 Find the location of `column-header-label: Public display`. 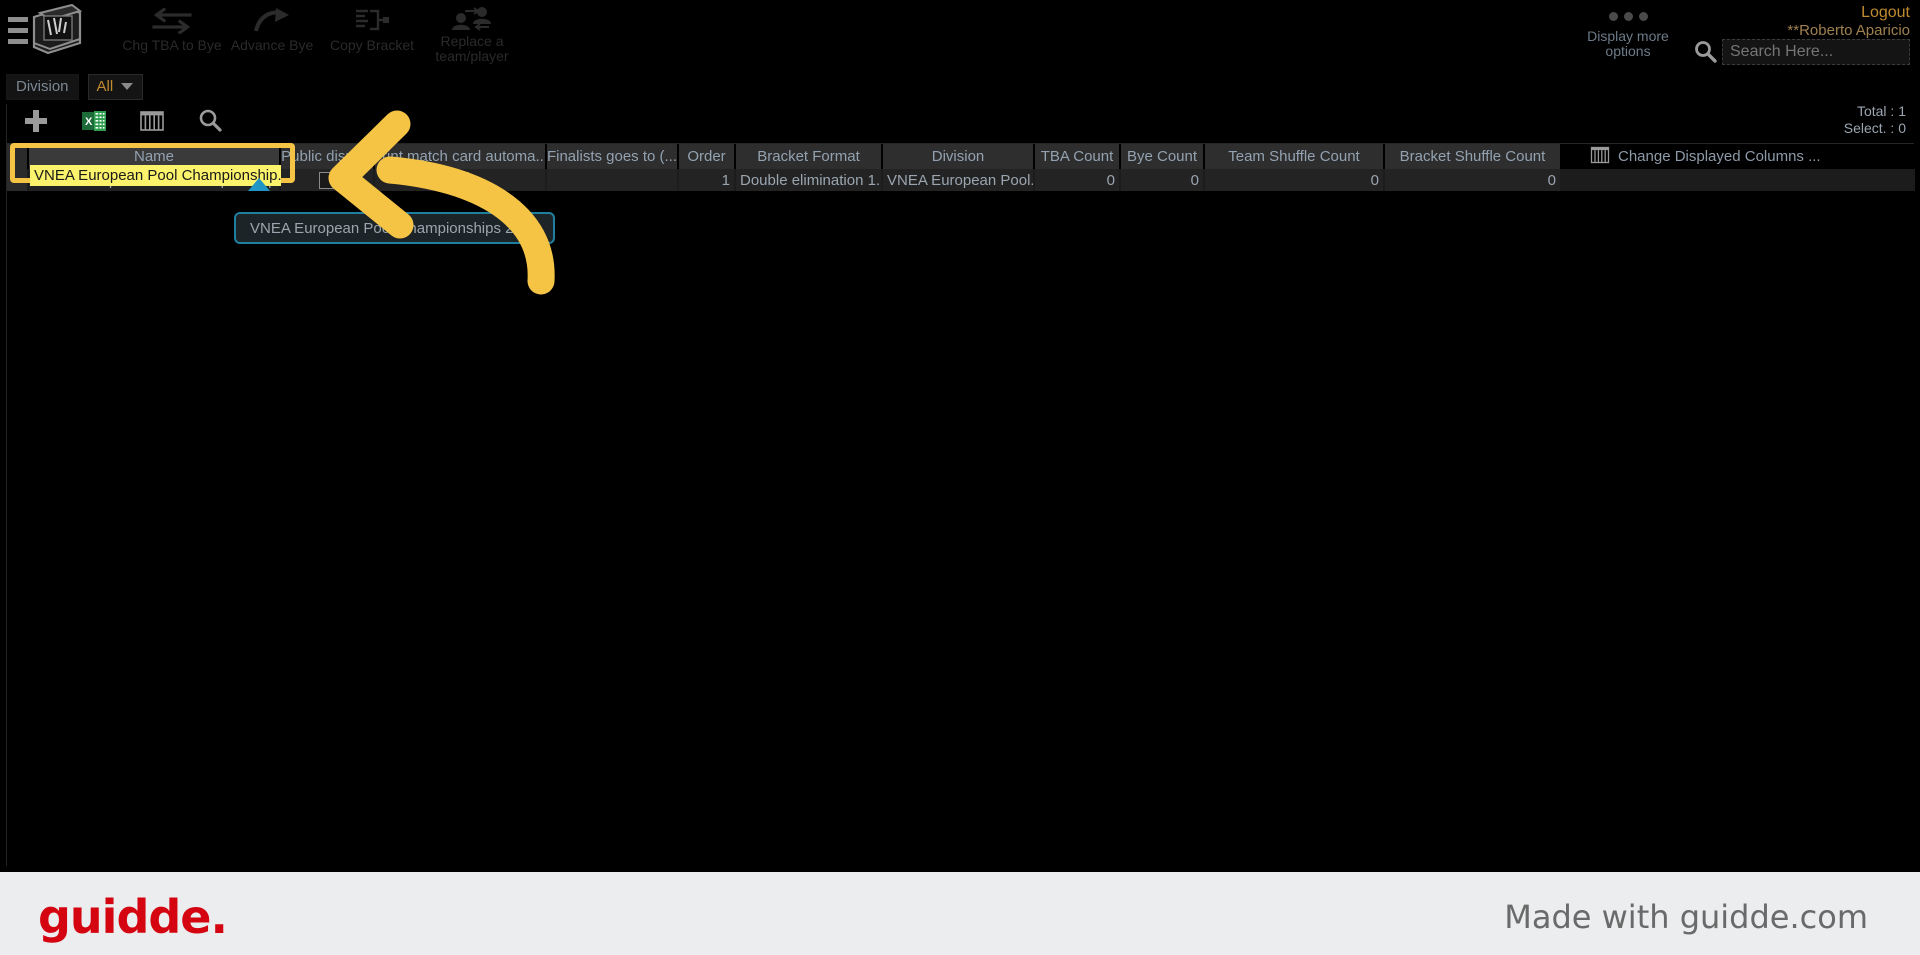

column-header-label: Public display is located at coordinates (327, 156).